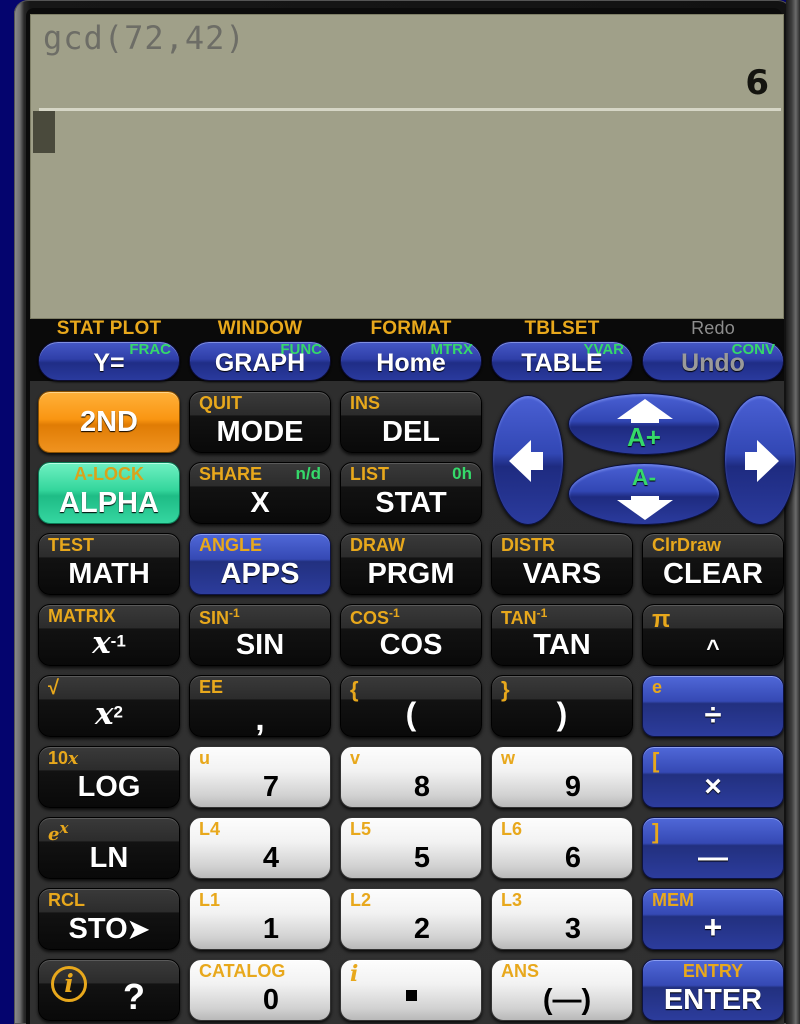 Image resolution: width=800 pixels, height=1024 pixels. What do you see at coordinates (260, 363) in the screenshot?
I see `key-label: GRAPH` at bounding box center [260, 363].